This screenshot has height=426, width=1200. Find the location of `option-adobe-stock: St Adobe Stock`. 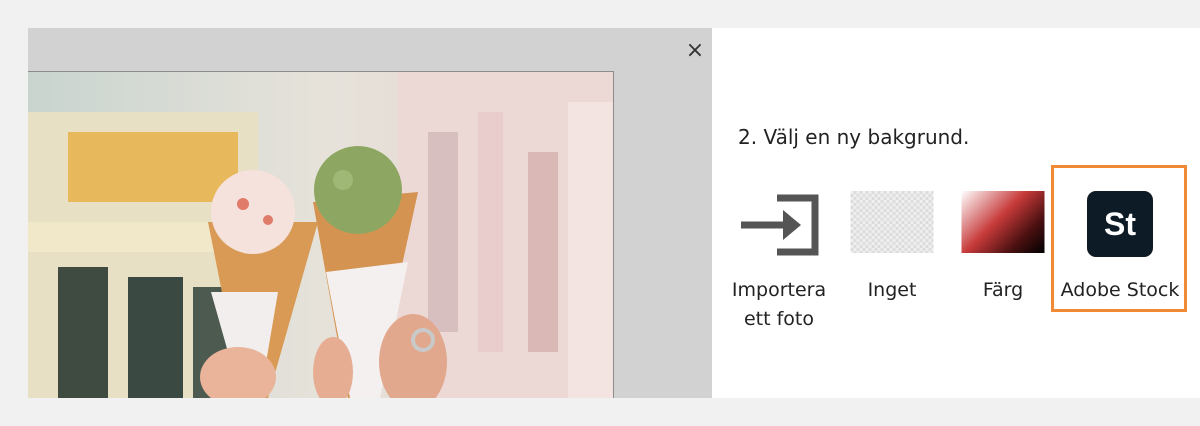

option-adobe-stock: St Adobe Stock is located at coordinates (1120, 258).